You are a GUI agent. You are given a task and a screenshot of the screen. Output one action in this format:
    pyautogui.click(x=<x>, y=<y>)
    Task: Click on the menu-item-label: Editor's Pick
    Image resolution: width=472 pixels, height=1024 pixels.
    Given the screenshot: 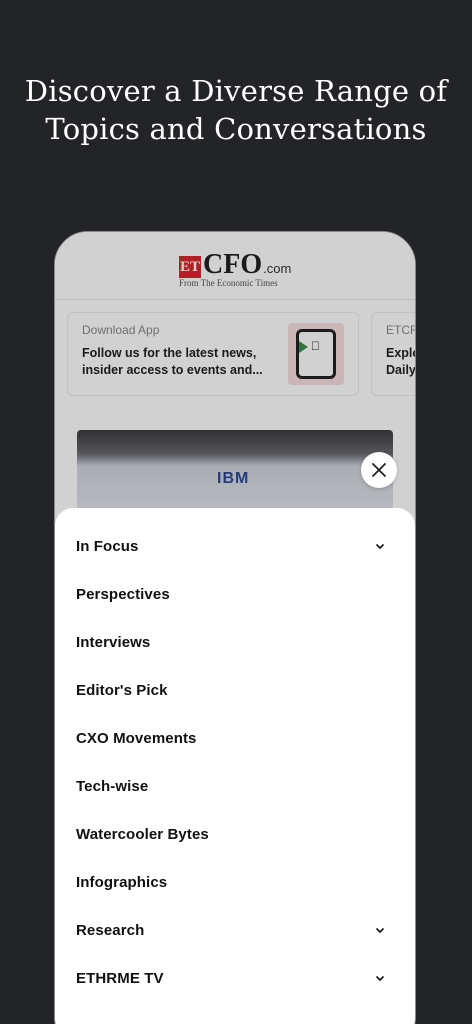 What is the action you would take?
    pyautogui.click(x=122, y=690)
    